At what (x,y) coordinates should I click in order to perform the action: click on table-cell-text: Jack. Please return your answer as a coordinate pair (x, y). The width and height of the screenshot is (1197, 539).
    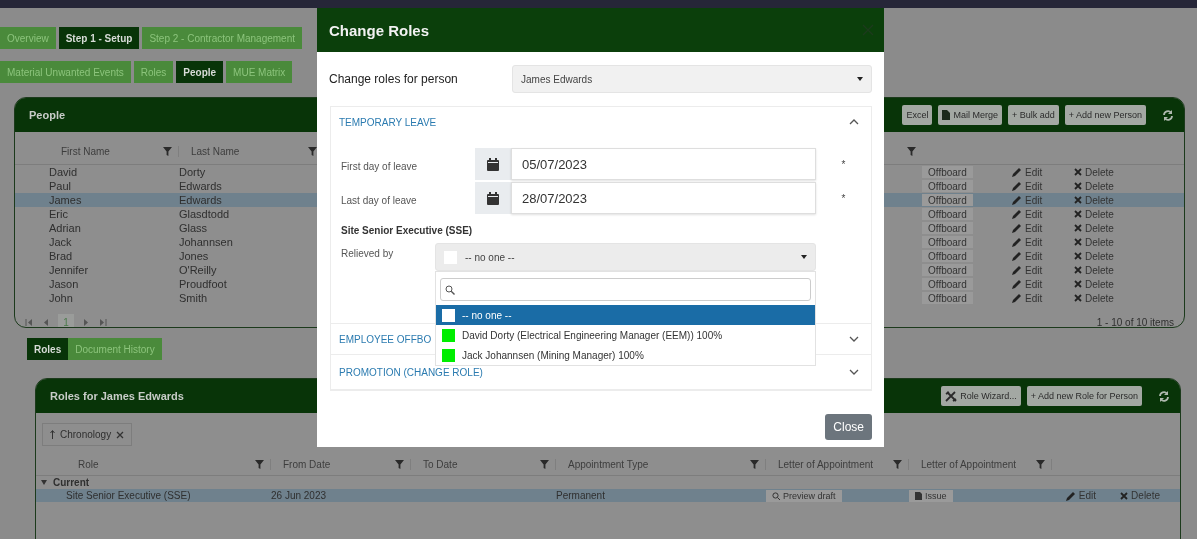
    Looking at the image, I should click on (61, 242).